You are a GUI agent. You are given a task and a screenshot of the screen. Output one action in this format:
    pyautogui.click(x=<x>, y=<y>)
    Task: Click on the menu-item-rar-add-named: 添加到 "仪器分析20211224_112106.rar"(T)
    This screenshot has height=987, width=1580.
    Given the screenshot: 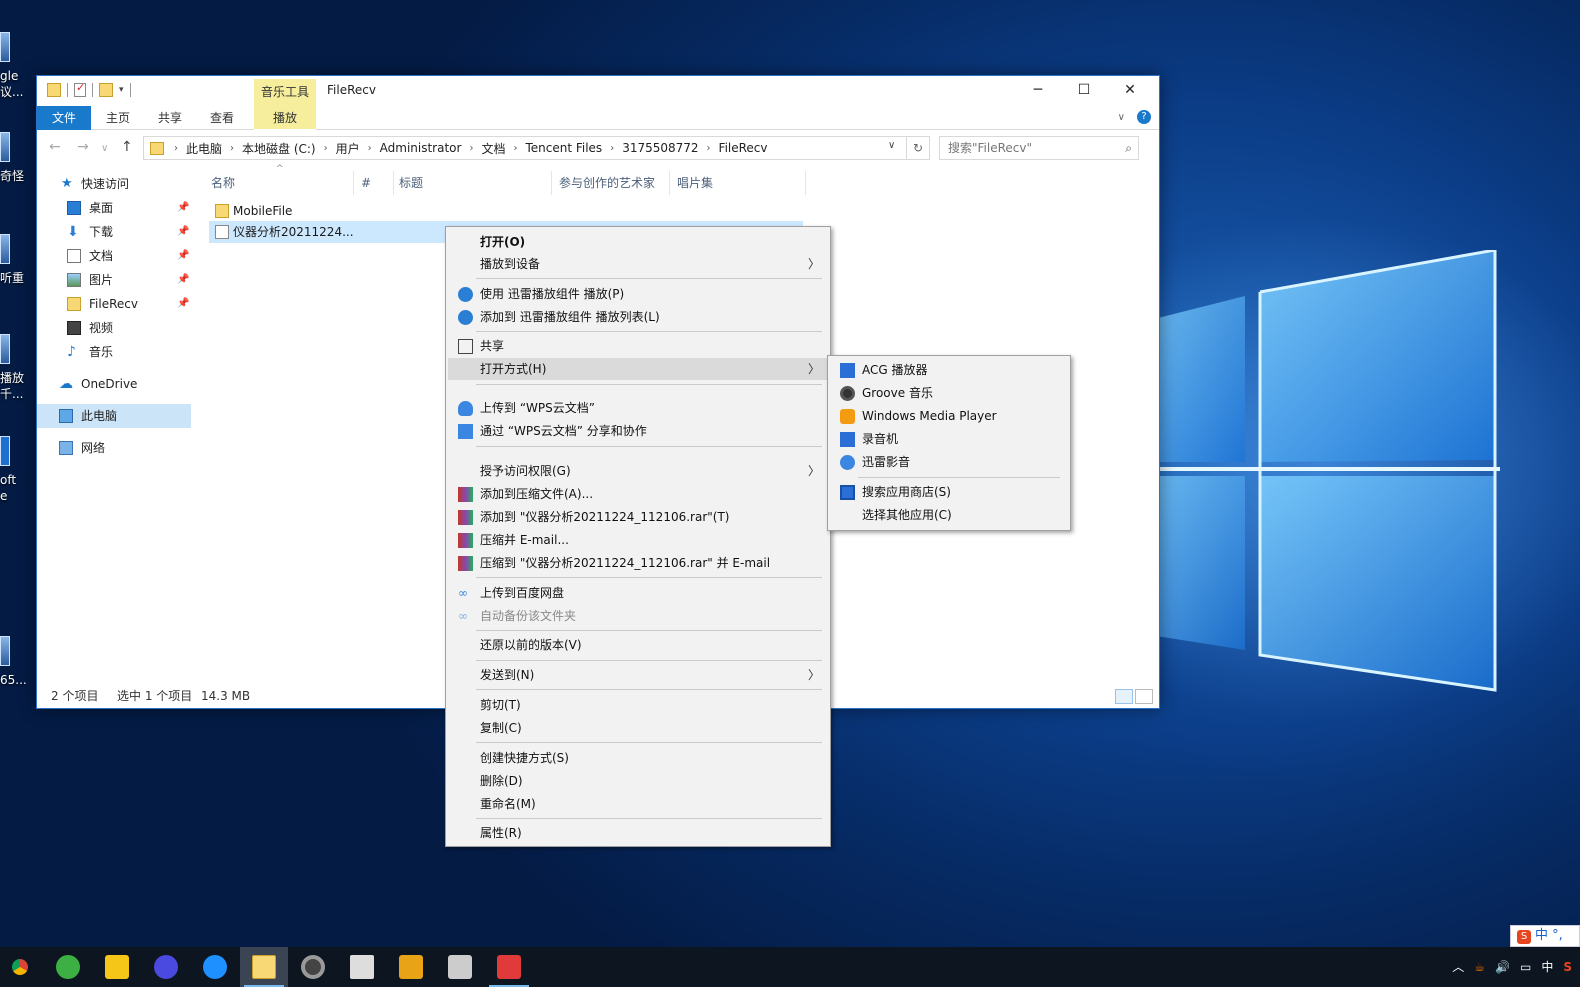 What is the action you would take?
    pyautogui.click(x=638, y=517)
    